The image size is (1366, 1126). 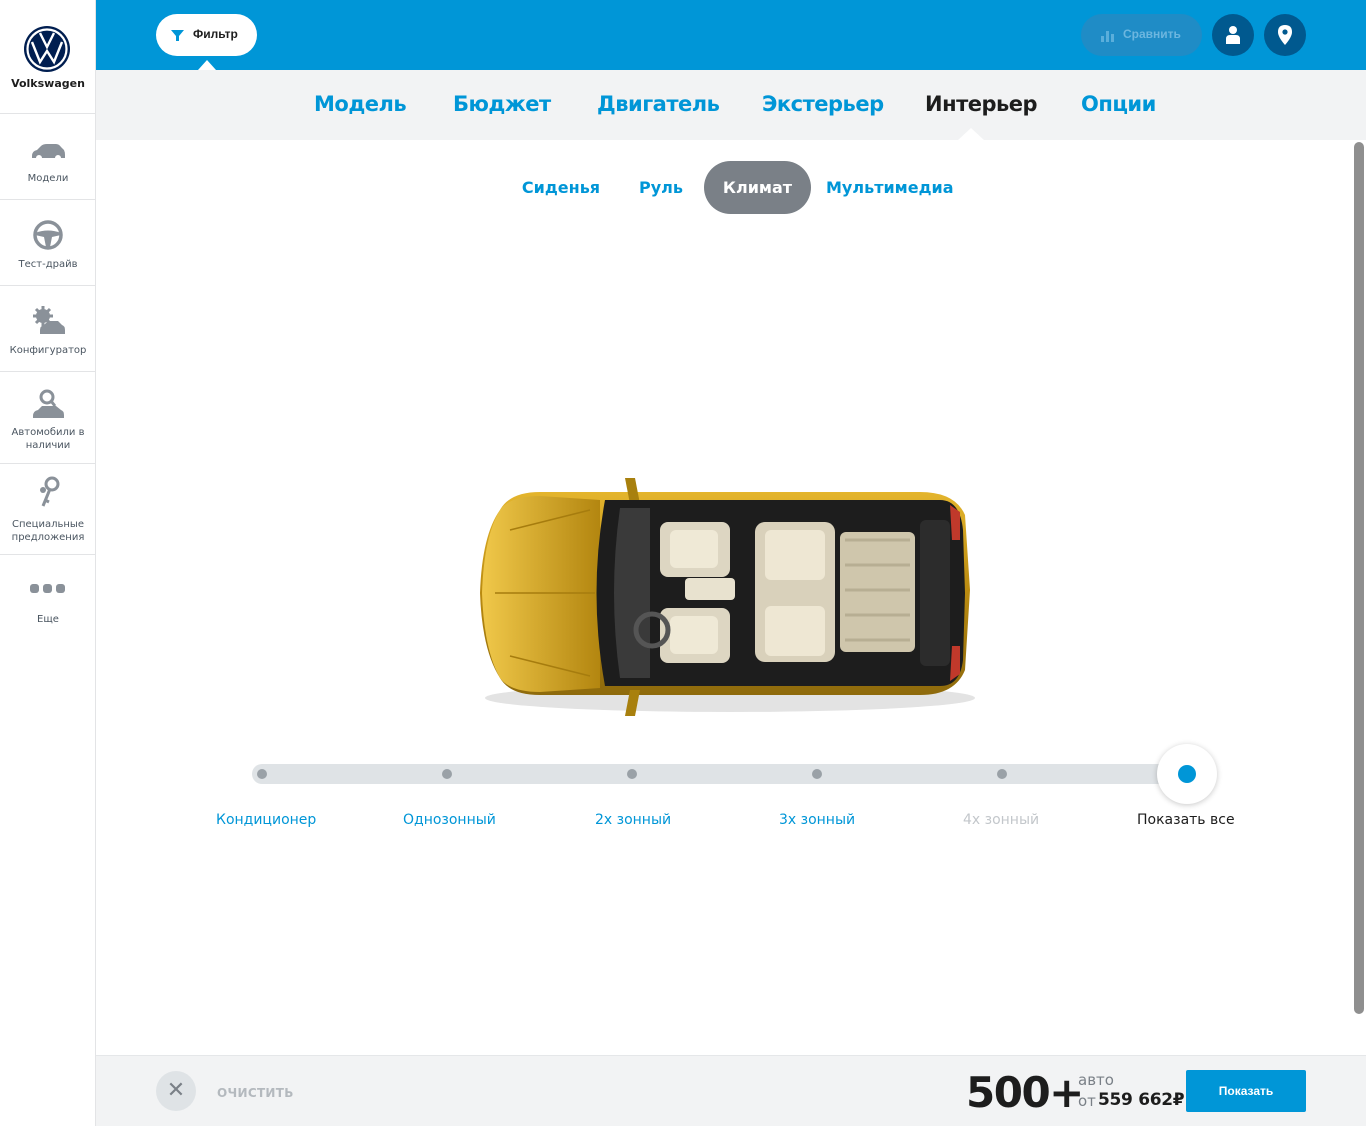 I want to click on sidebar-item-label: Еще, so click(x=48, y=619).